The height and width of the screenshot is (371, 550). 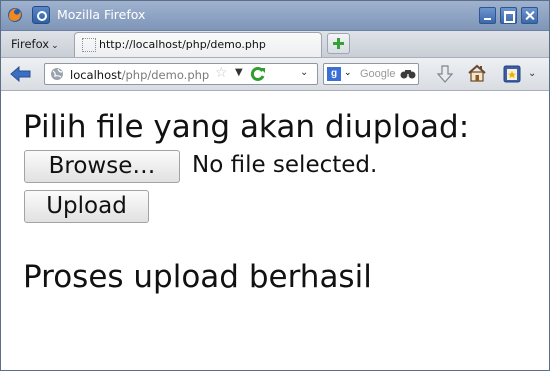 I want to click on title-bar: Mozilla Firefox, so click(x=275, y=16).